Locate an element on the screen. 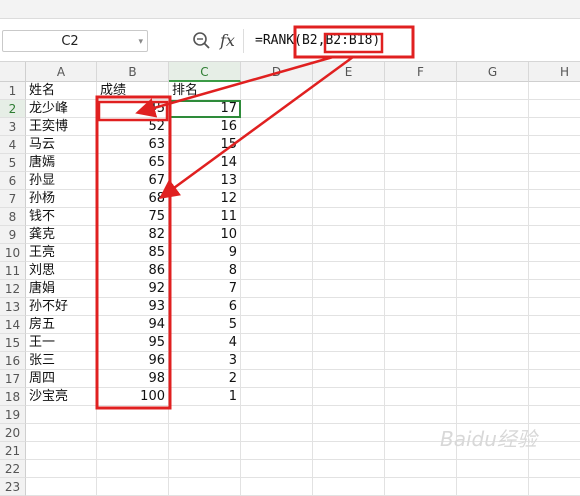 The width and height of the screenshot is (580, 496). column-header-g: G is located at coordinates (493, 72).